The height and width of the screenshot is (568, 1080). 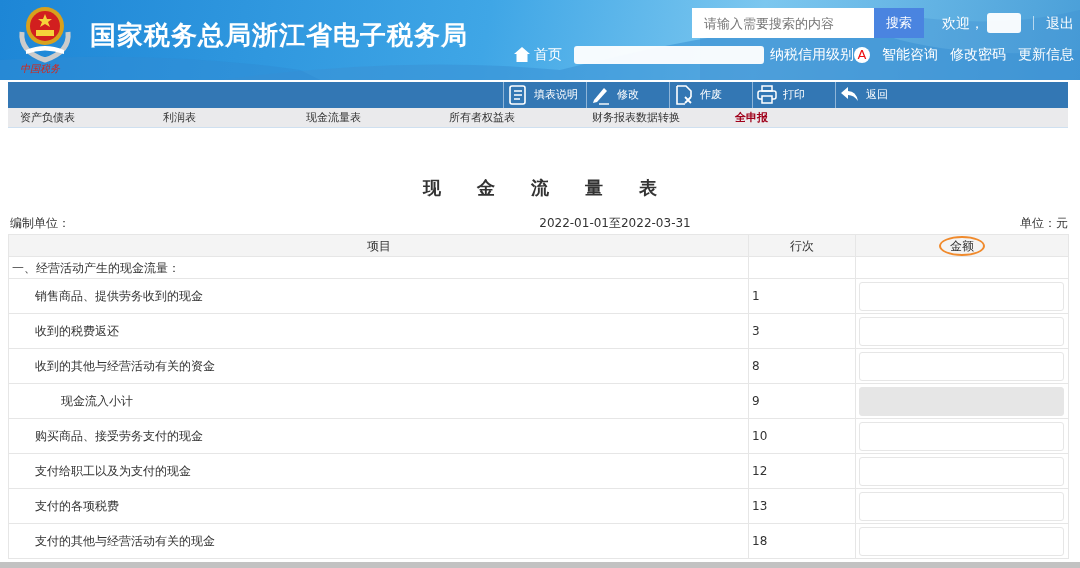 I want to click on line-number: 10, so click(x=802, y=436).